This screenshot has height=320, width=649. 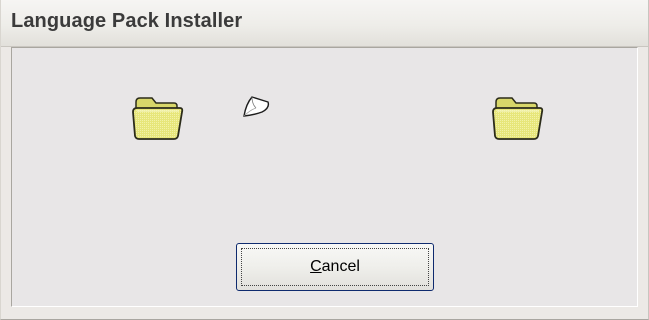 What do you see at coordinates (518, 118) in the screenshot?
I see `destination-folder-icon` at bounding box center [518, 118].